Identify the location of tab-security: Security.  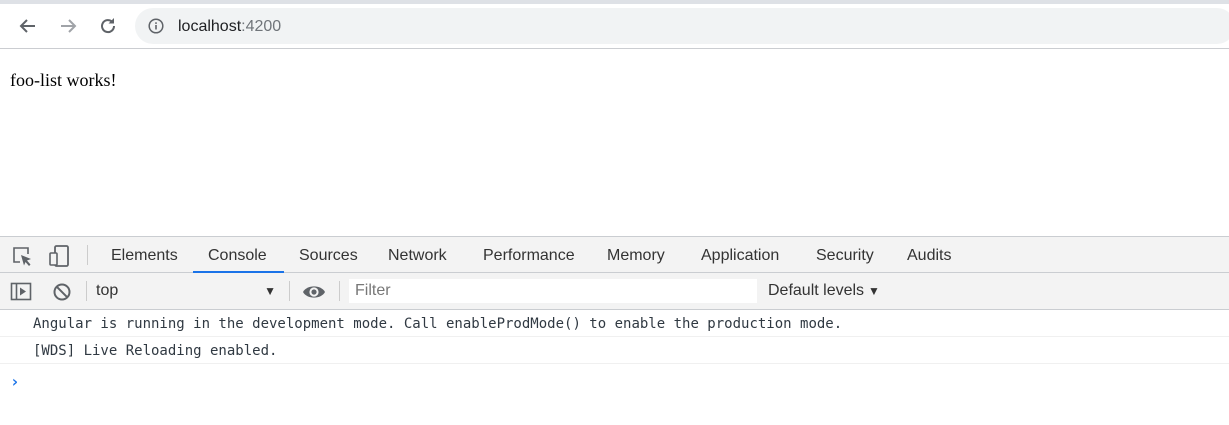
(845, 254).